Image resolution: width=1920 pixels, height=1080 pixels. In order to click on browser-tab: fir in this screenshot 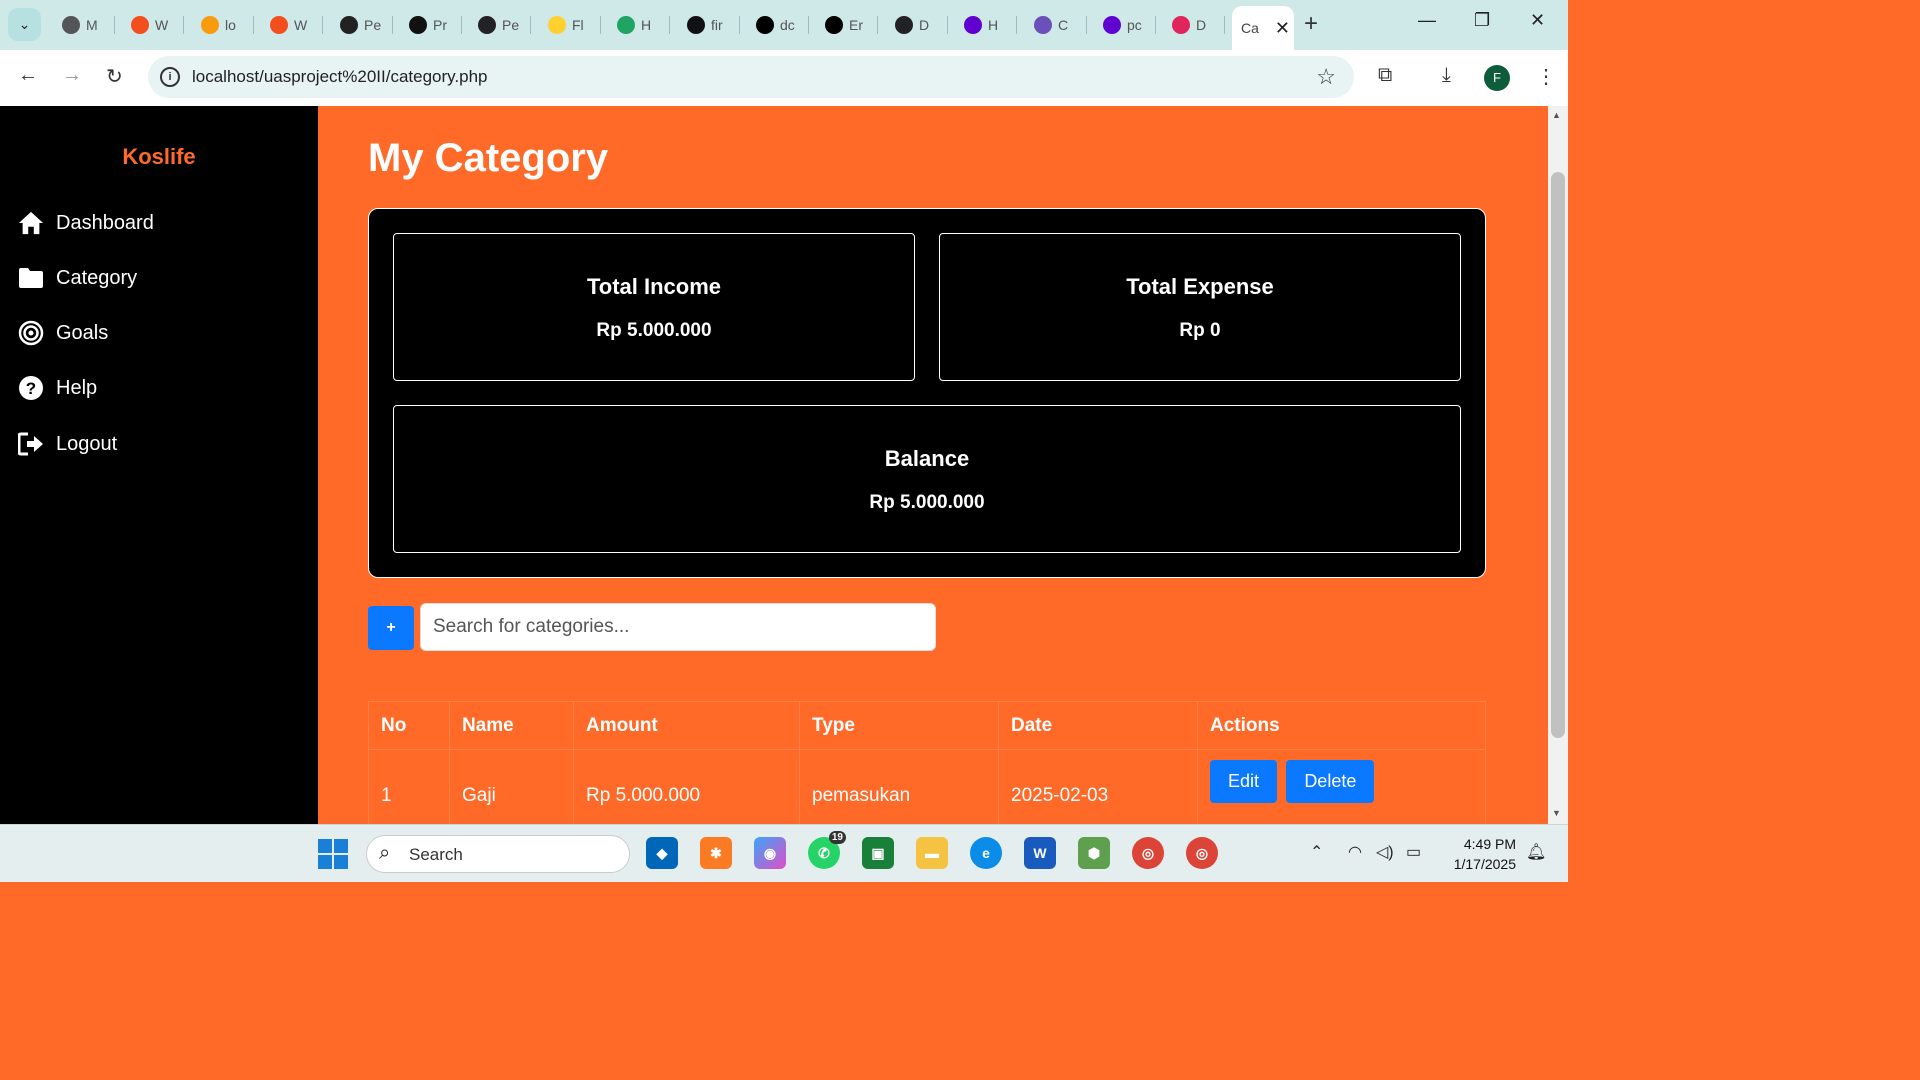, I will do `click(700, 25)`.